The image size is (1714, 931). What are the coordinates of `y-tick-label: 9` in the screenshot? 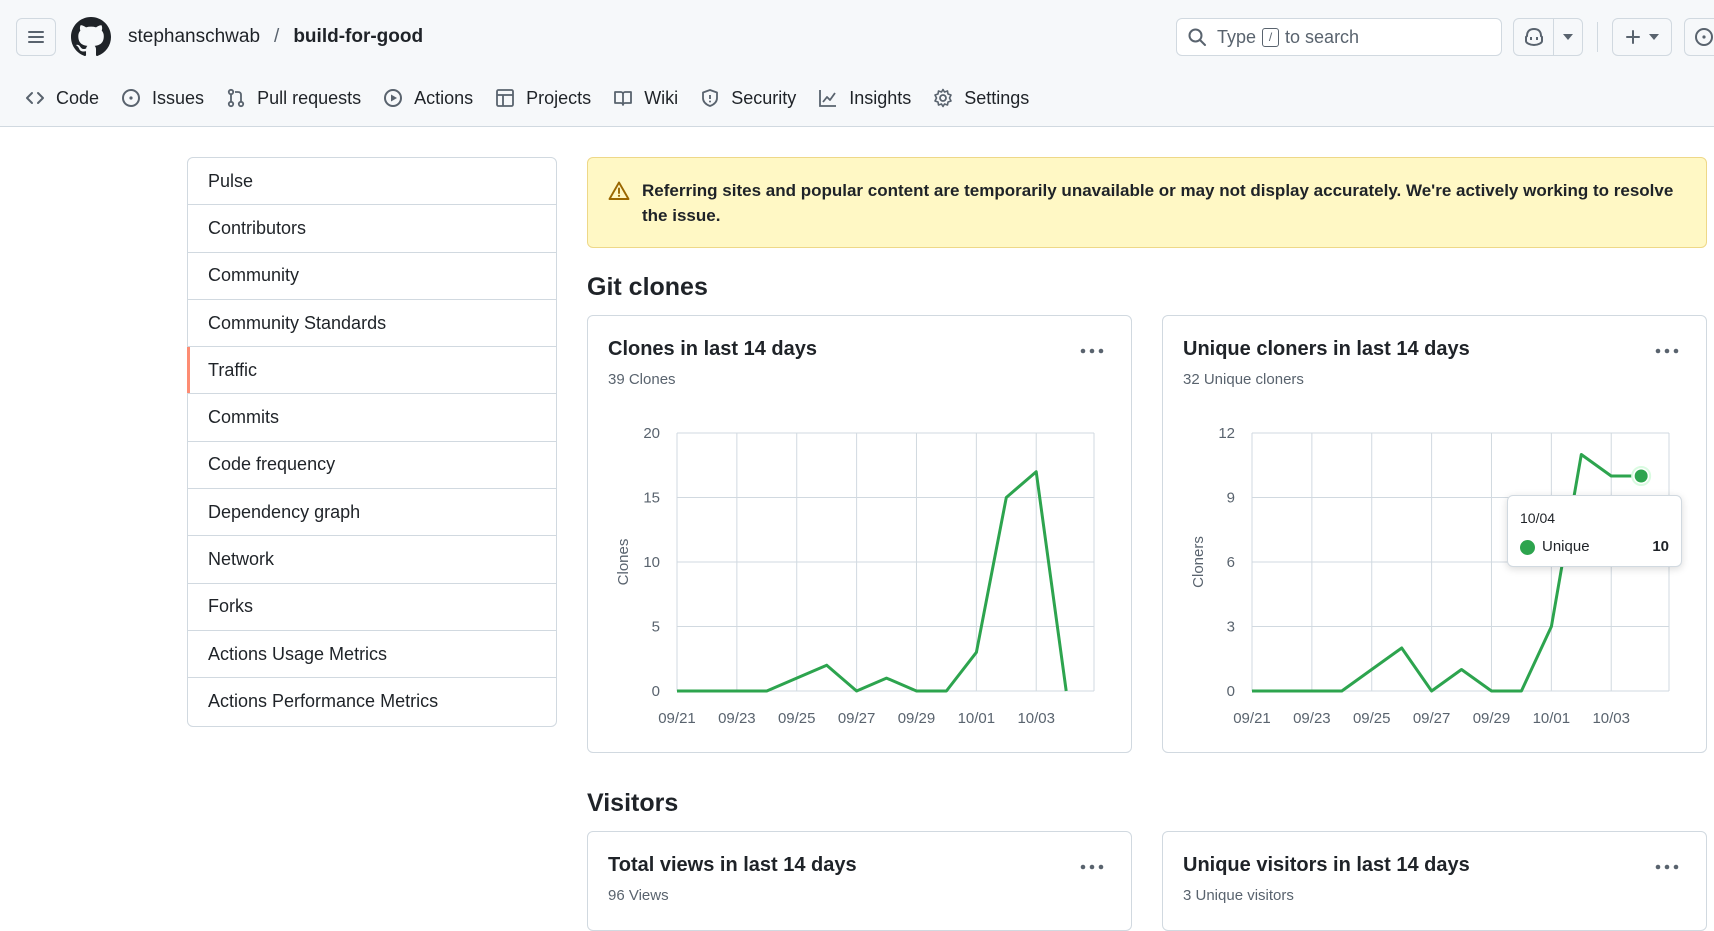 It's located at (1231, 498).